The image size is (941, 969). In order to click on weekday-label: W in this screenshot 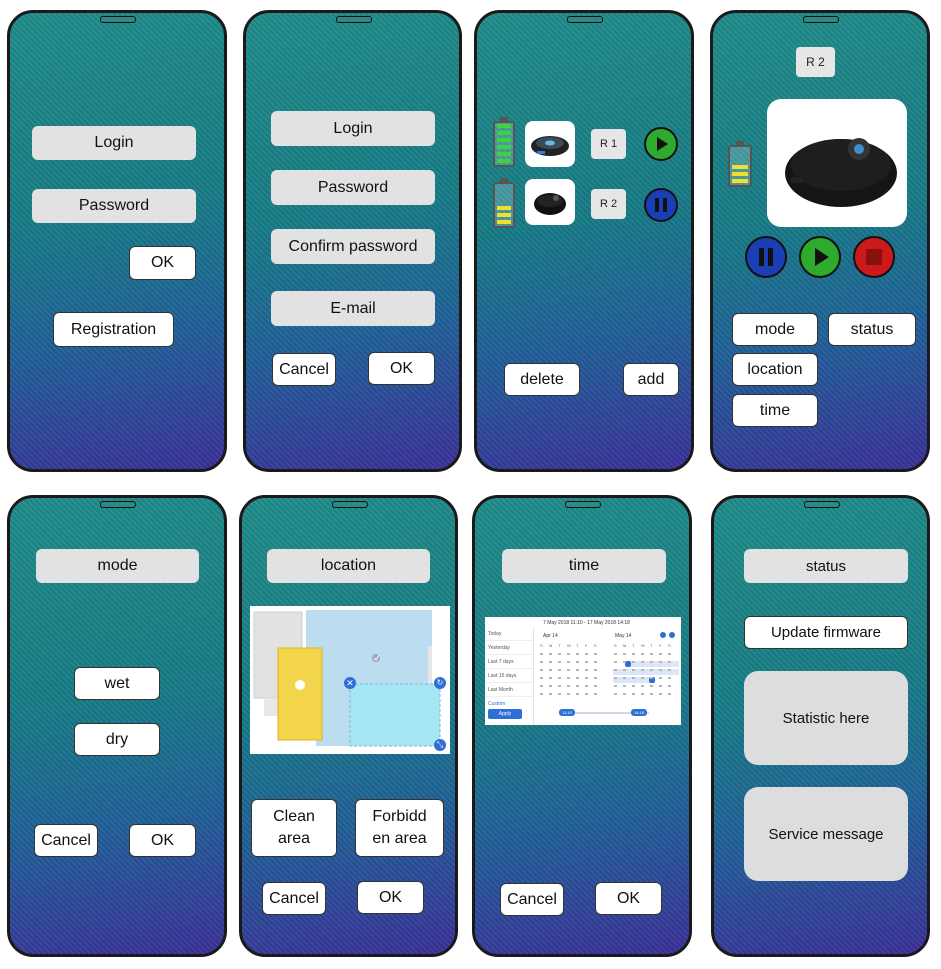, I will do `click(643, 645)`.